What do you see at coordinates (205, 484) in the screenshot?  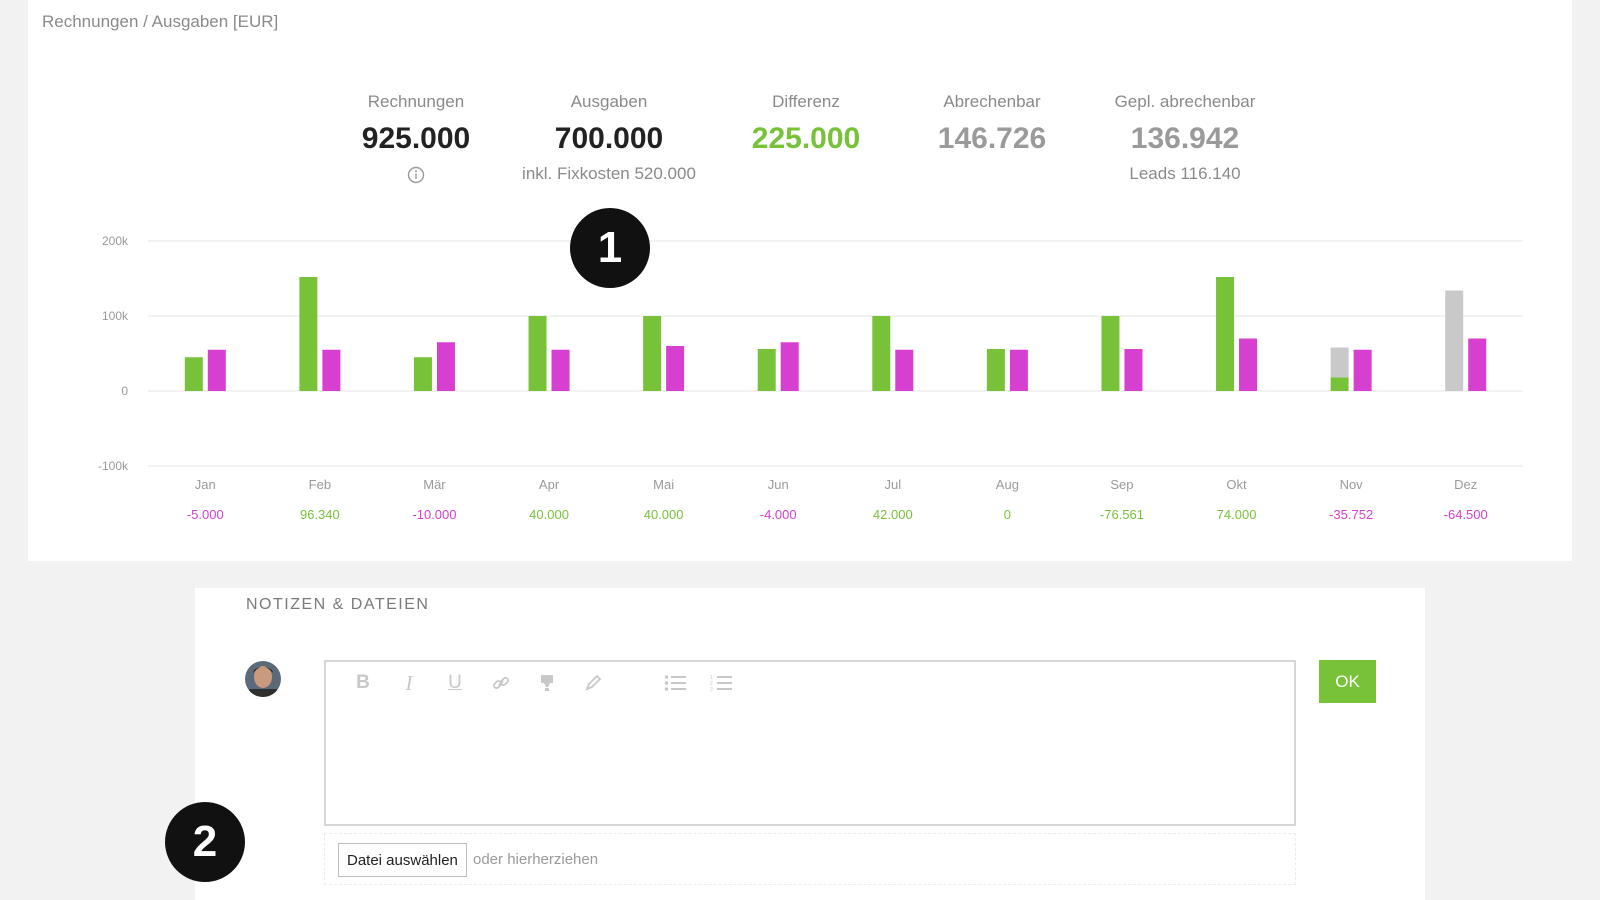 I see `x-tick-label: Jan` at bounding box center [205, 484].